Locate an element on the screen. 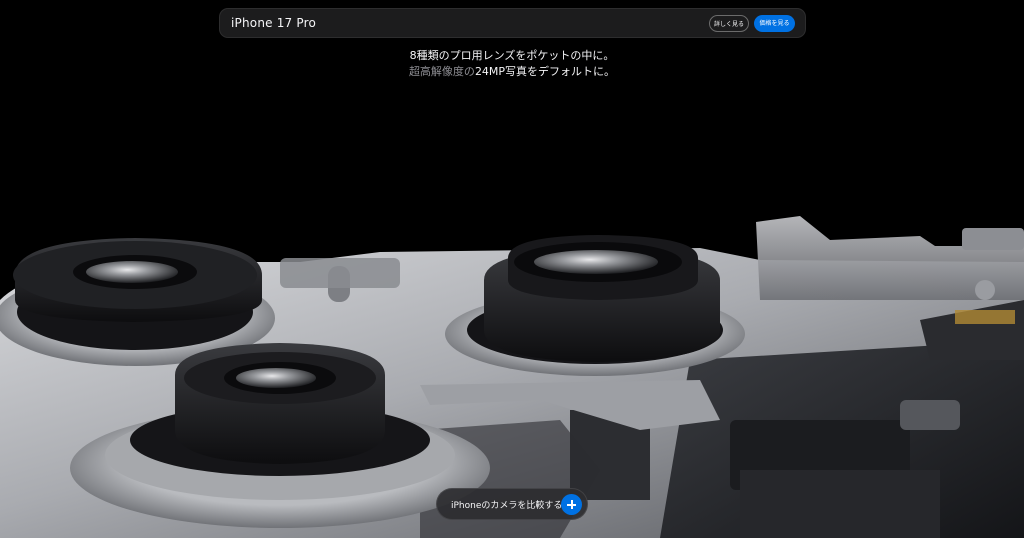 This screenshot has height=538, width=1024. compare-cameras-button: iPhoneのカメラを比較する is located at coordinates (512, 504).